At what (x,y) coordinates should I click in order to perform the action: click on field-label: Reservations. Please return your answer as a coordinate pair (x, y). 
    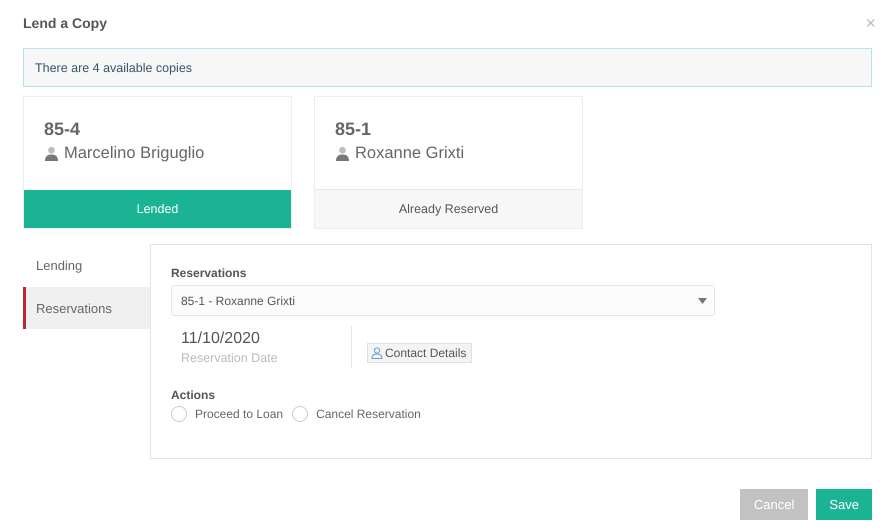
    Looking at the image, I should click on (209, 273).